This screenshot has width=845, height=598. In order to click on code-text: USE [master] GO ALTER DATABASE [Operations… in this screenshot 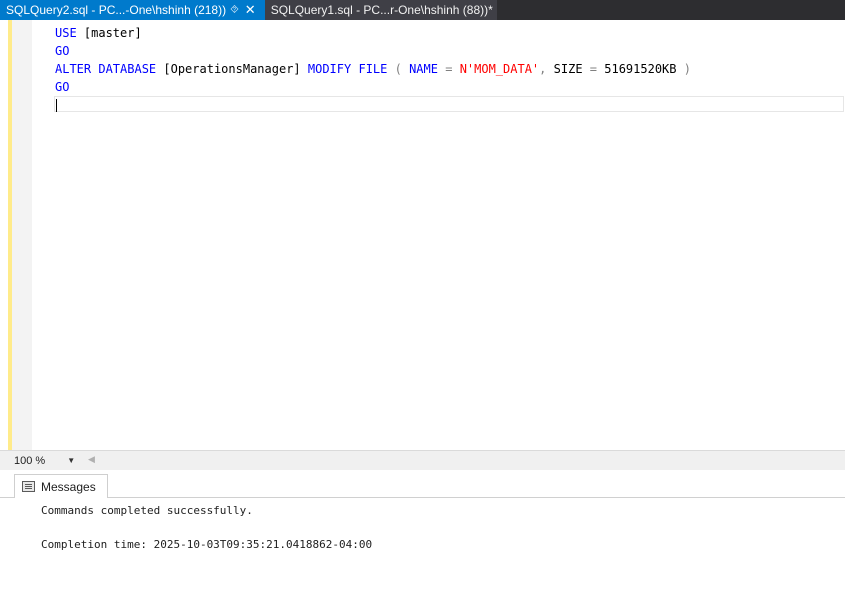, I will do `click(373, 60)`.